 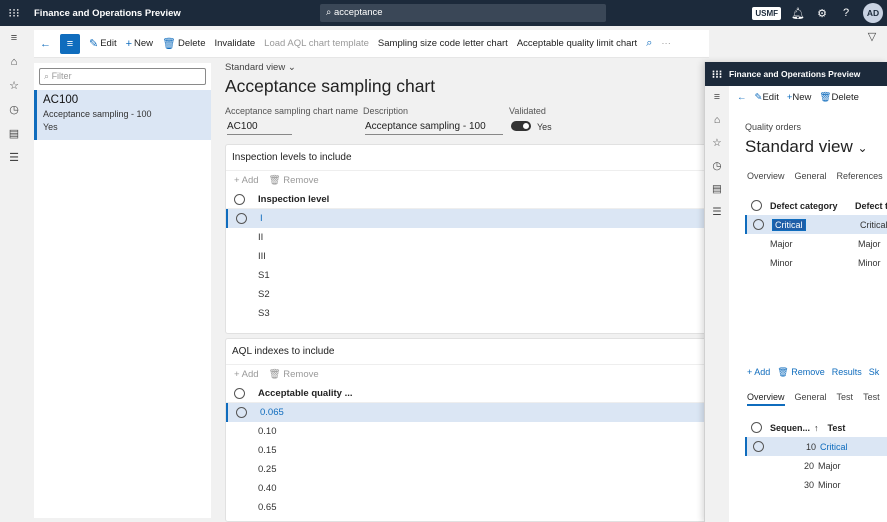 I want to click on test-cell: Critical, so click(x=834, y=447).